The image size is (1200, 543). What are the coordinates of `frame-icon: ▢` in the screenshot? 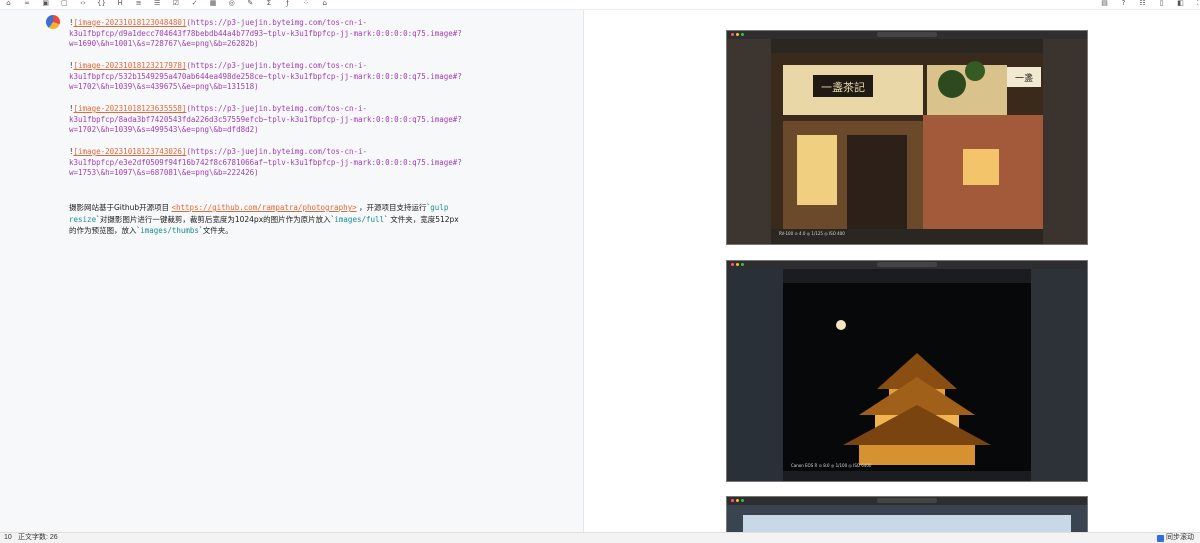 It's located at (64, 3).